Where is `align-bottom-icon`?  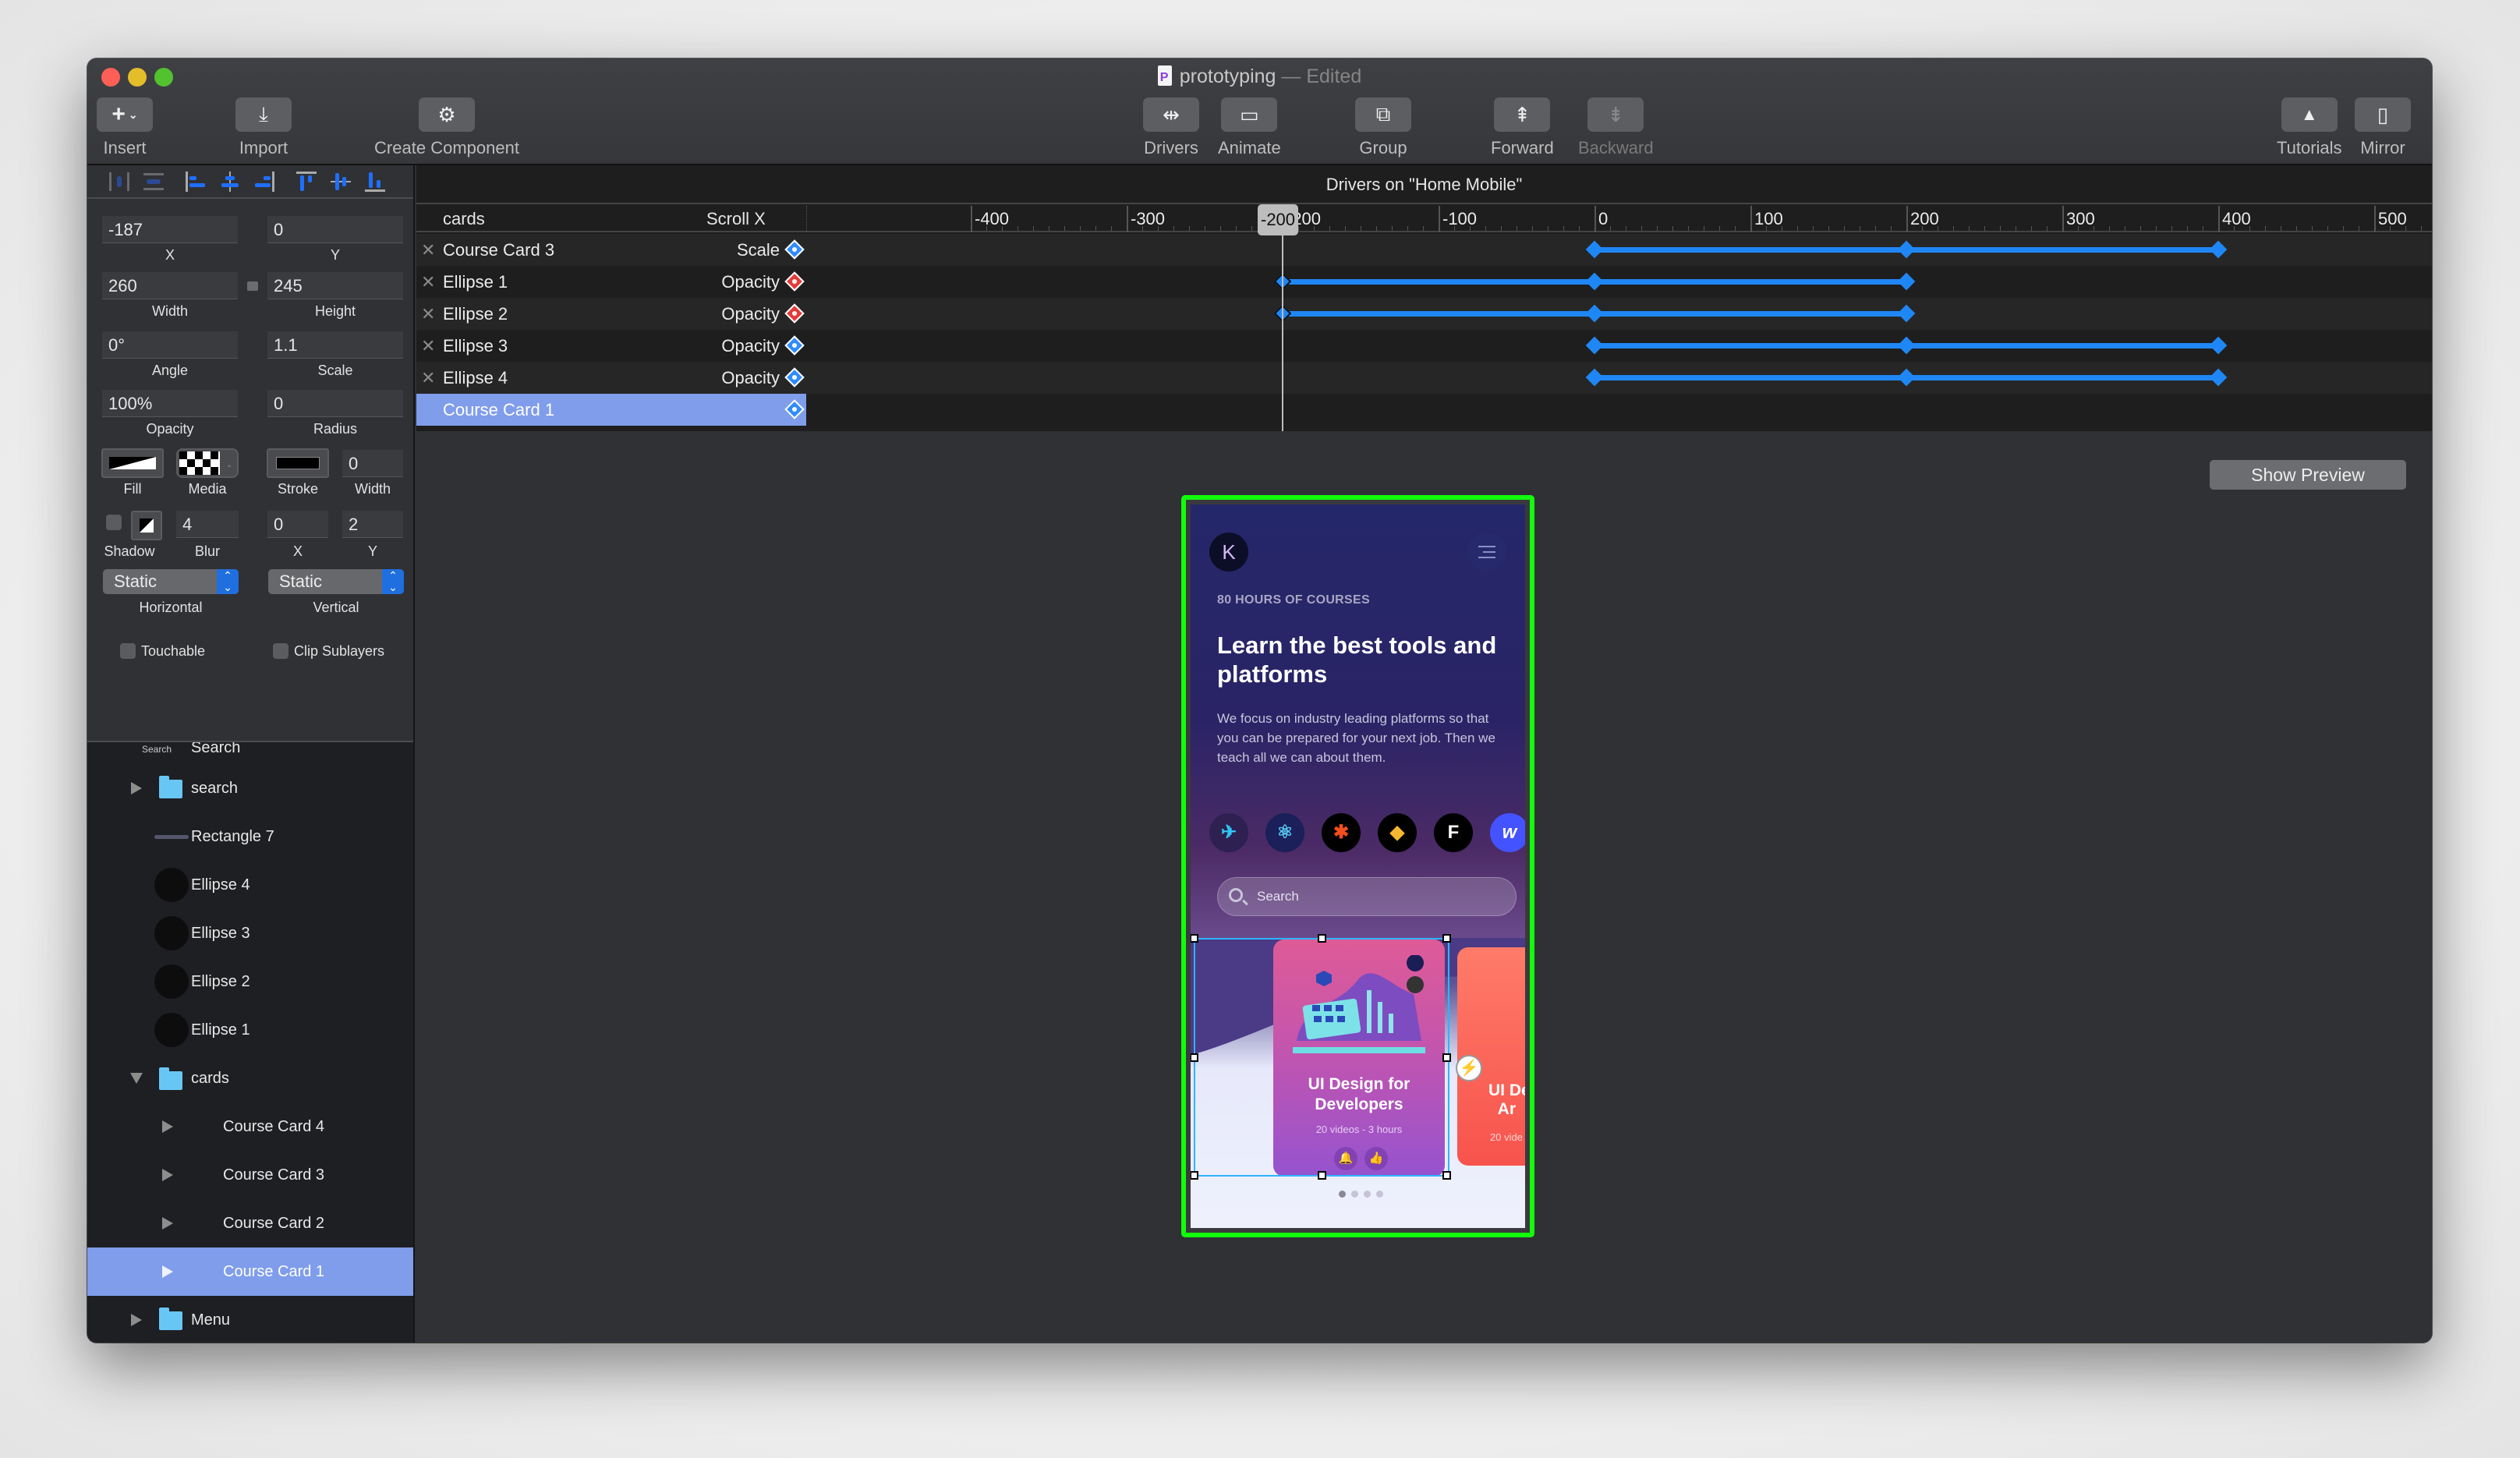
align-bottom-icon is located at coordinates (375, 181).